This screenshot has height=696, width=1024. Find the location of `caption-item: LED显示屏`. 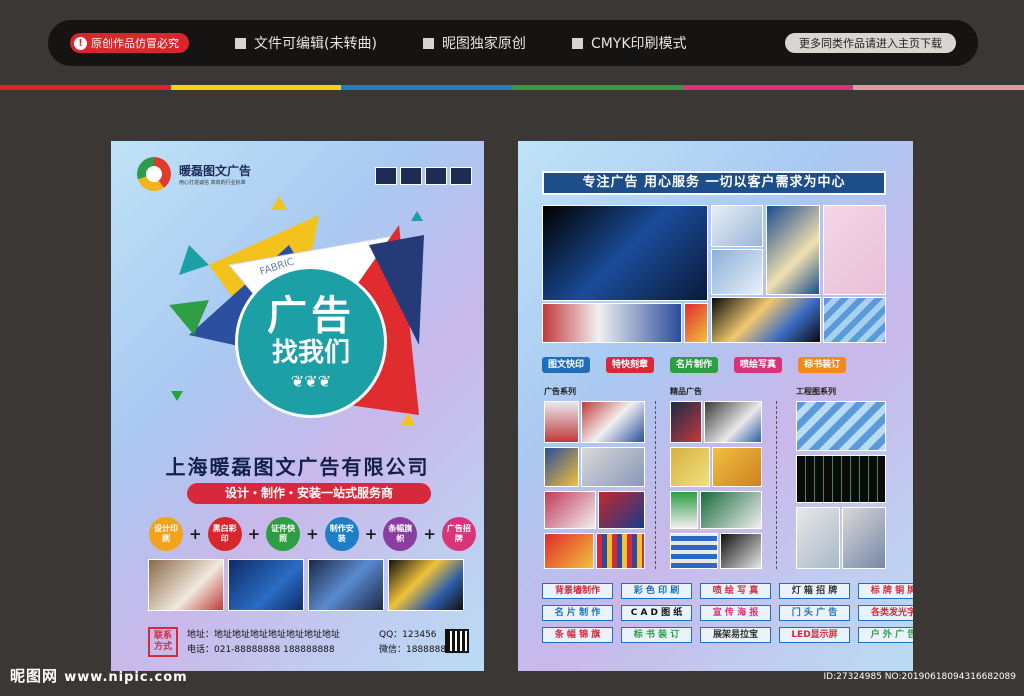

caption-item: LED显示屏 is located at coordinates (814, 635).